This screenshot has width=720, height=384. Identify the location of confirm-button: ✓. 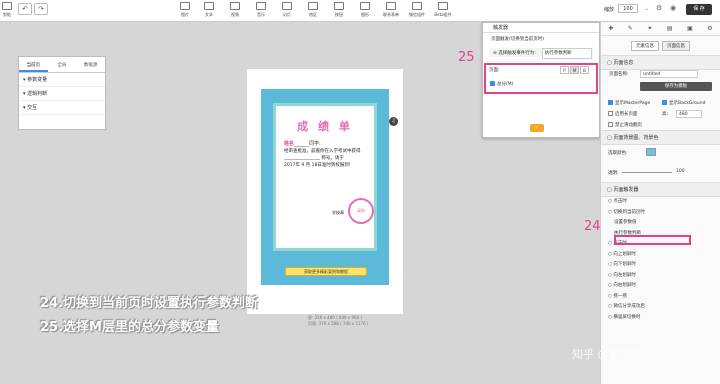
(537, 128).